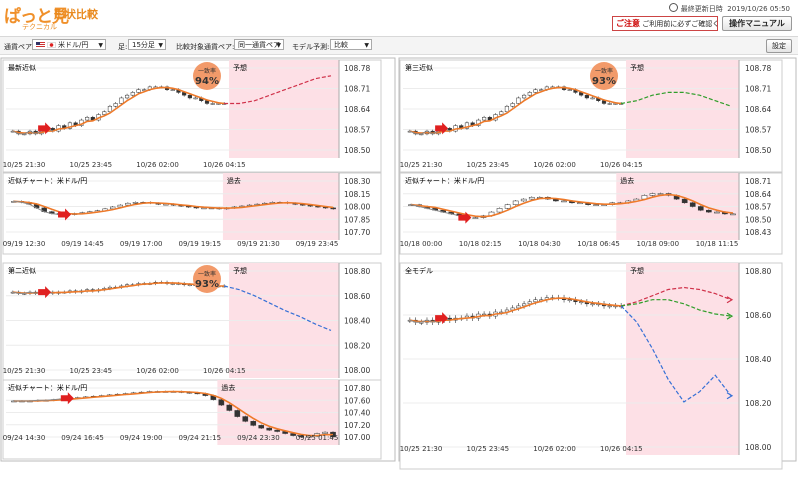 The height and width of the screenshot is (479, 798). I want to click on x-tick-label: 09/24 19:00, so click(141, 438).